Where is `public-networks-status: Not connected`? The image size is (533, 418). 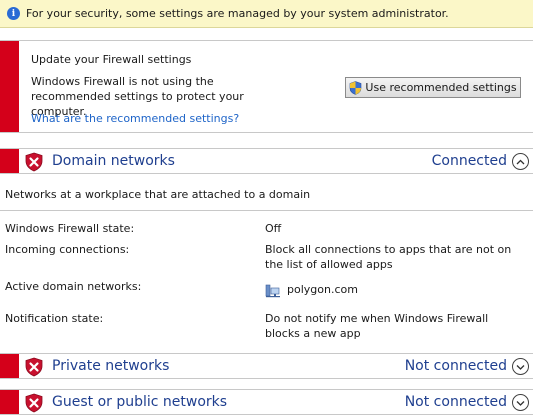
public-networks-status: Not connected is located at coordinates (455, 402).